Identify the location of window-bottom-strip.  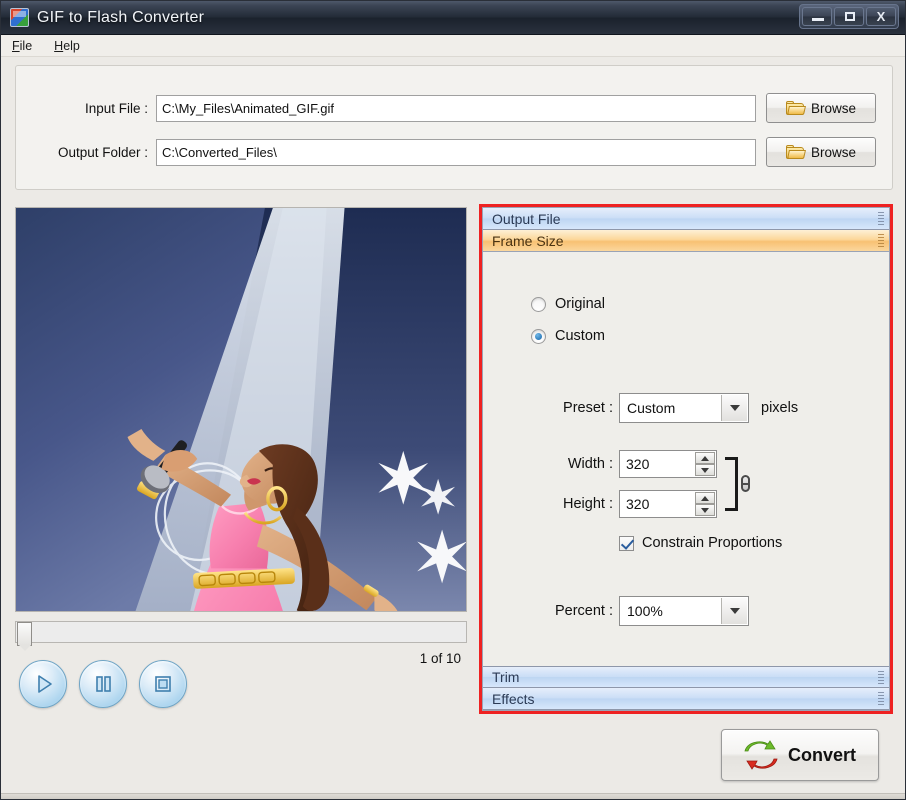
(453, 796).